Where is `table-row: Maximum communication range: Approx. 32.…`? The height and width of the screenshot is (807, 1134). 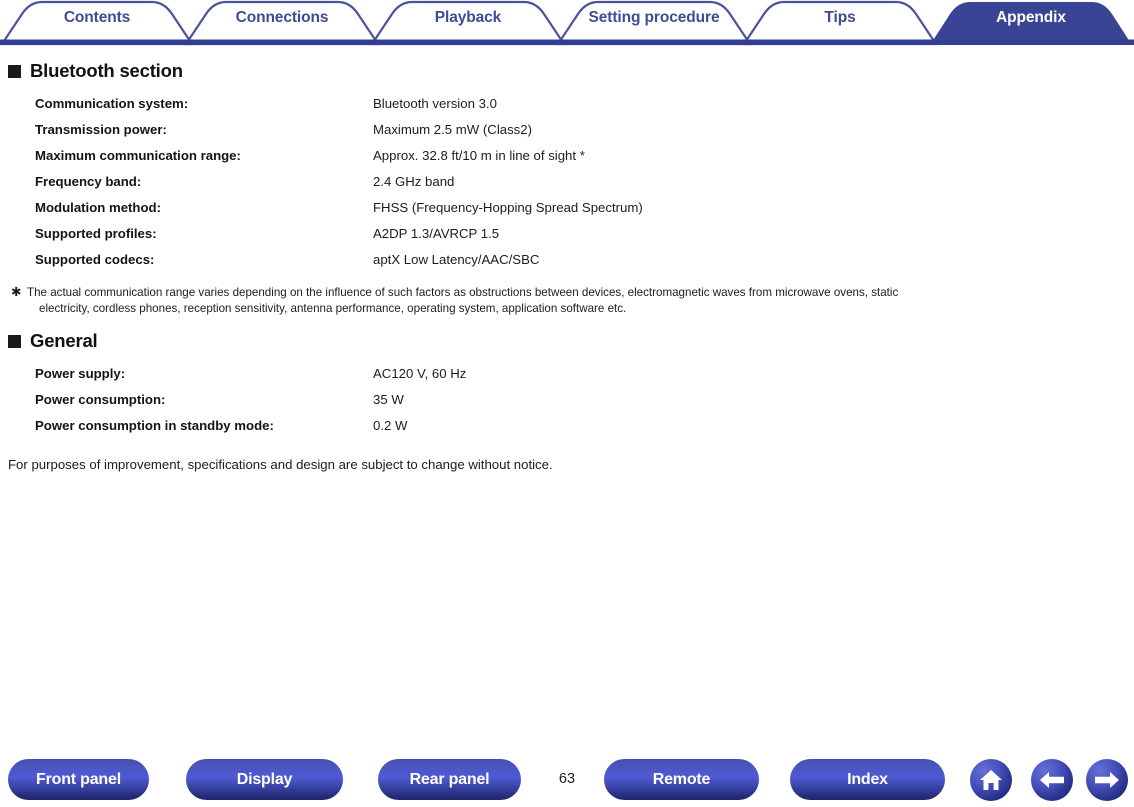
table-row: Maximum communication range: Approx. 32.… is located at coordinates (321, 156).